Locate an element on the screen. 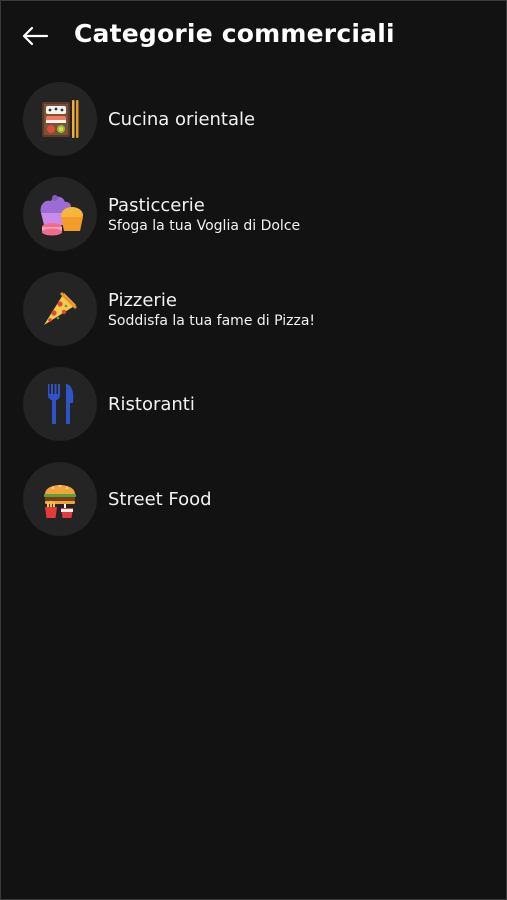 The width and height of the screenshot is (507, 900). category-title: Ristoranti is located at coordinates (151, 404).